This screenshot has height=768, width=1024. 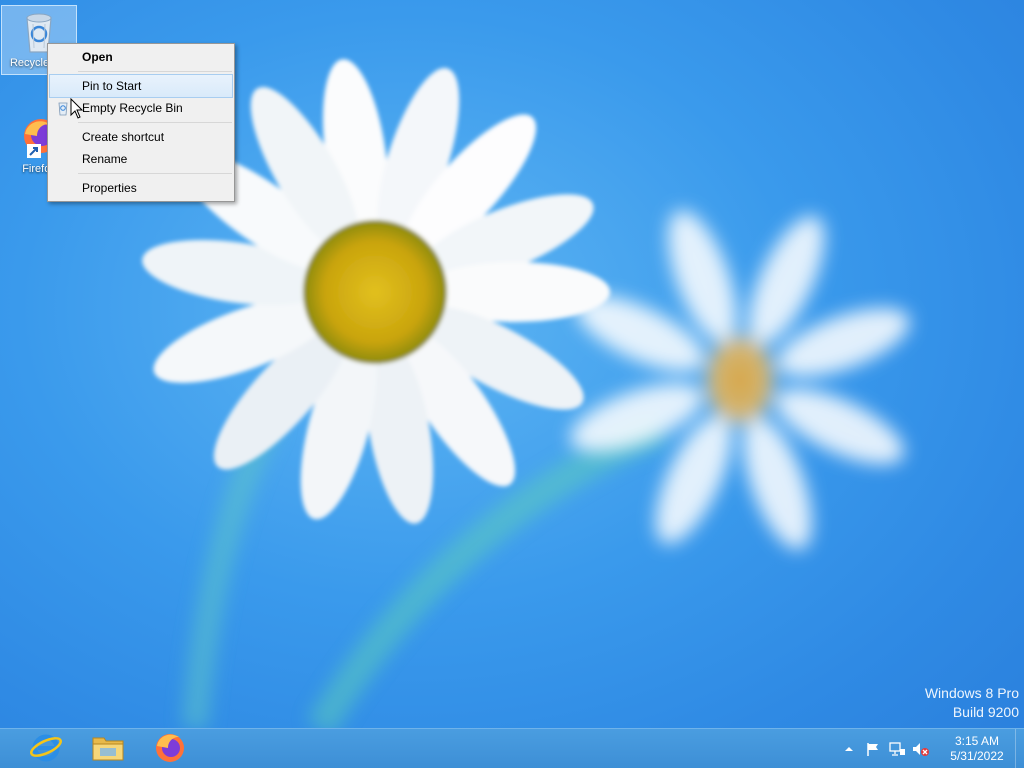 I want to click on menu-item-label: Create shortcut, so click(x=123, y=137).